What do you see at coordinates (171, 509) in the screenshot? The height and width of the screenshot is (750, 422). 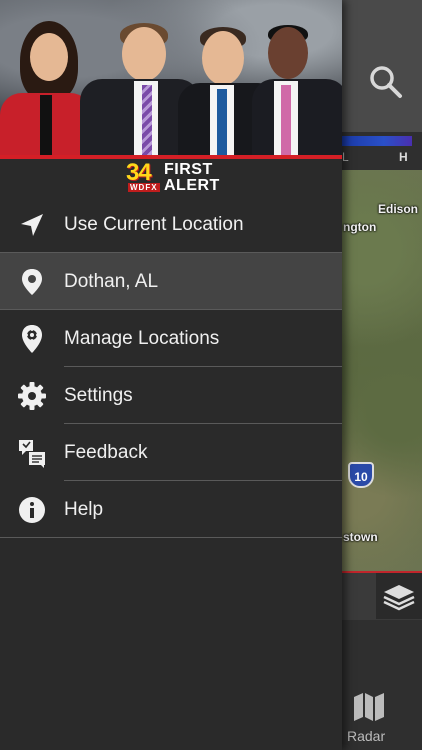 I see `menu-item-help: Help` at bounding box center [171, 509].